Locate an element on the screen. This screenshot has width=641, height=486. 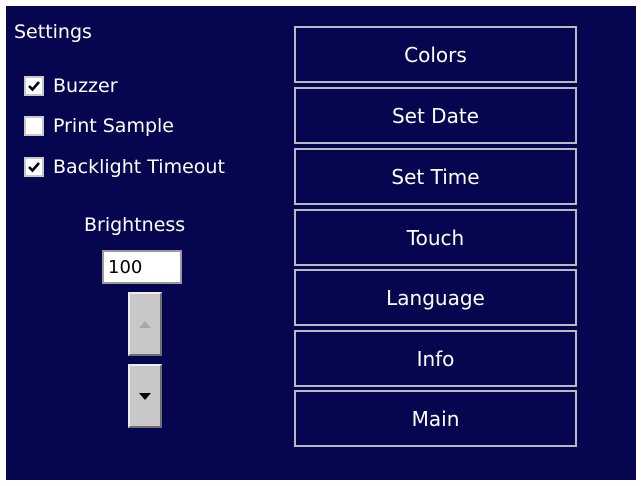
brightness-input is located at coordinates (142, 267).